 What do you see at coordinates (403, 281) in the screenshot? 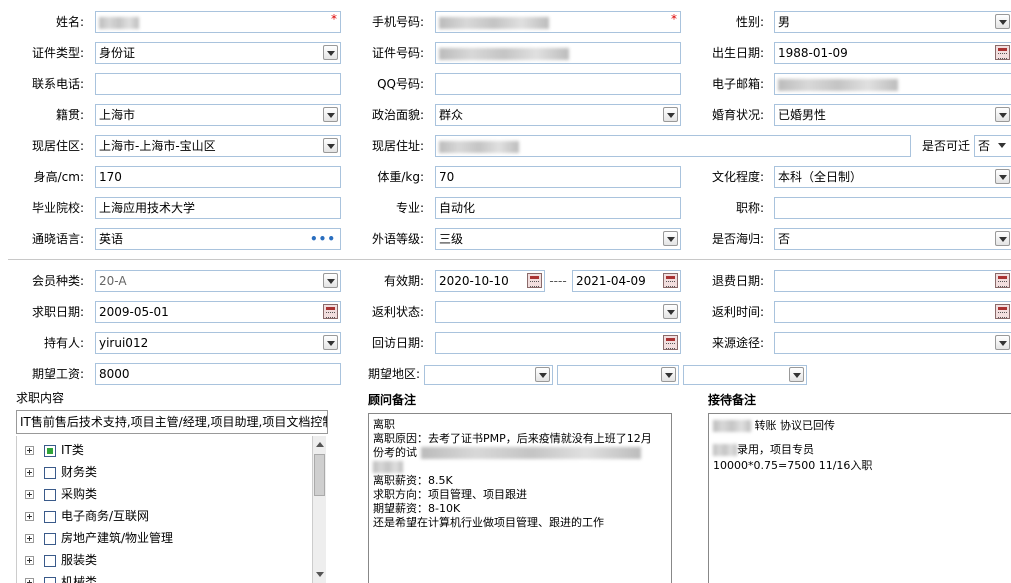
I see `valid-label: 有效期:` at bounding box center [403, 281].